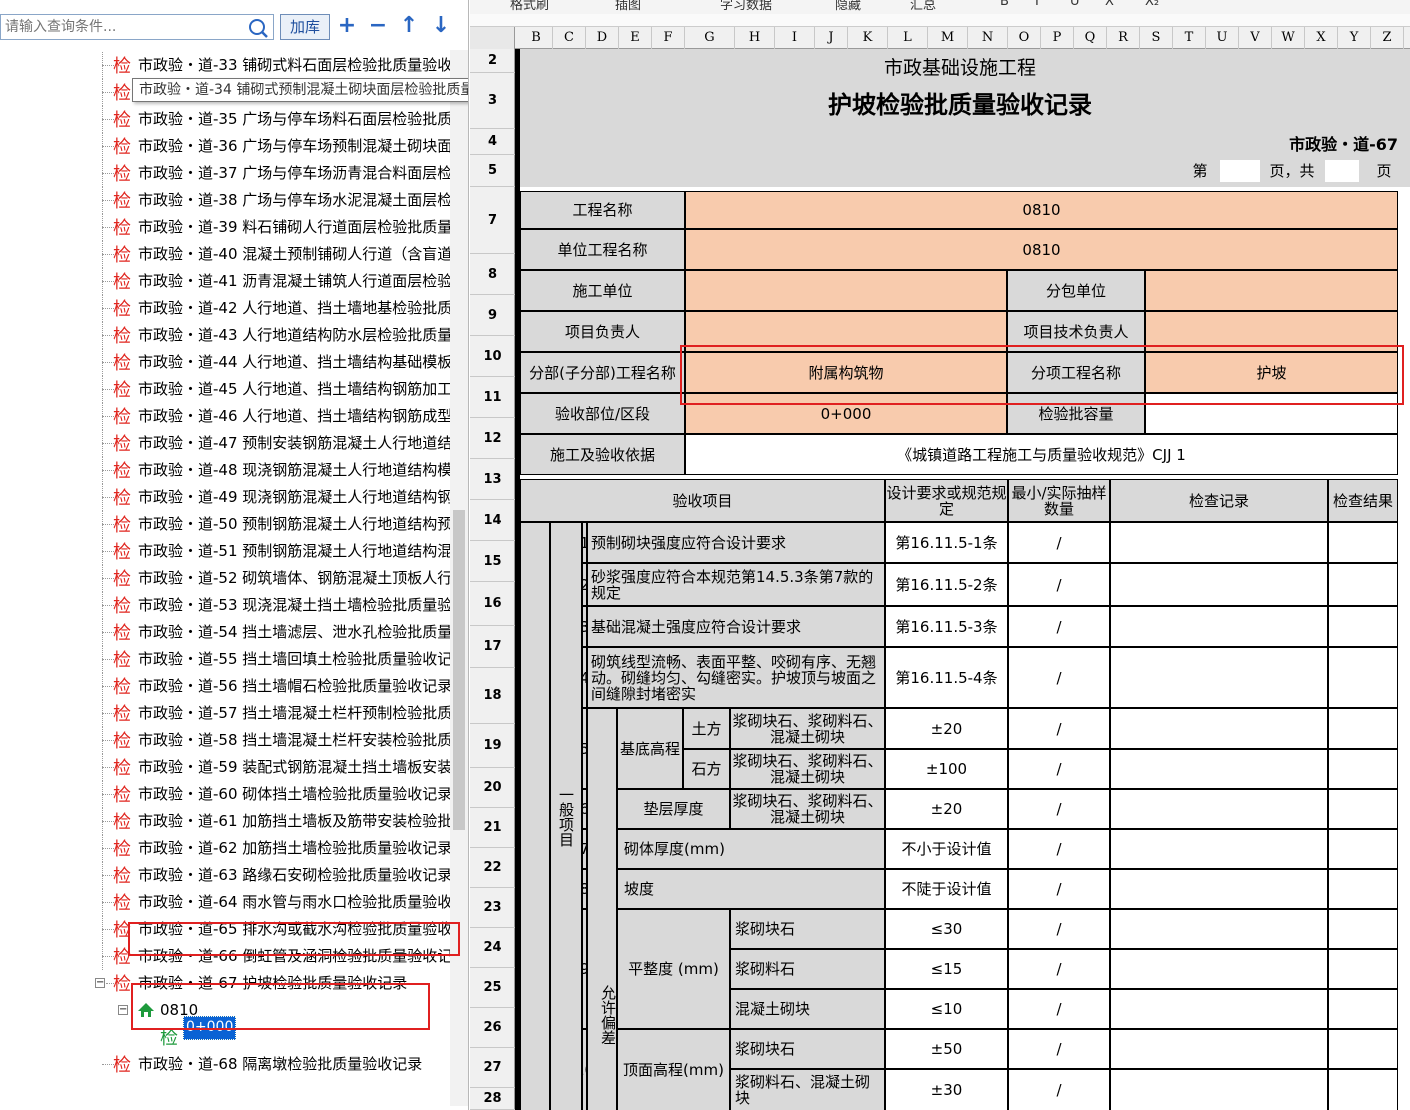 The image size is (1410, 1110). What do you see at coordinates (492, 948) in the screenshot?
I see `row-header: 24` at bounding box center [492, 948].